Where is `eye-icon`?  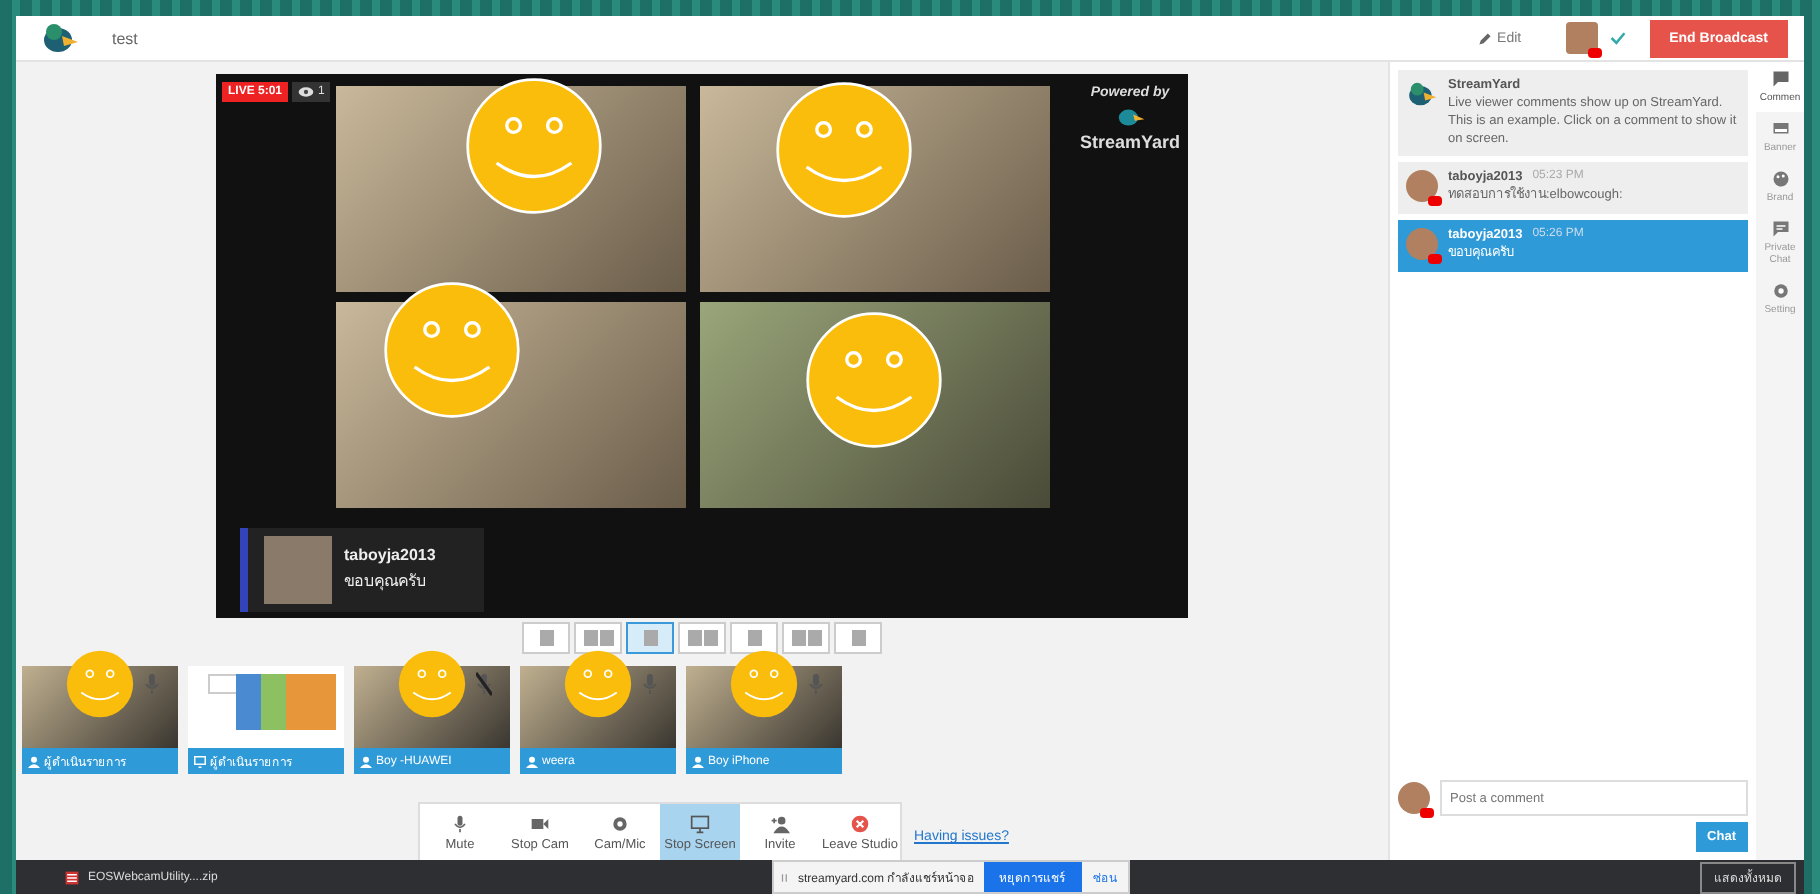
eye-icon is located at coordinates (306, 92).